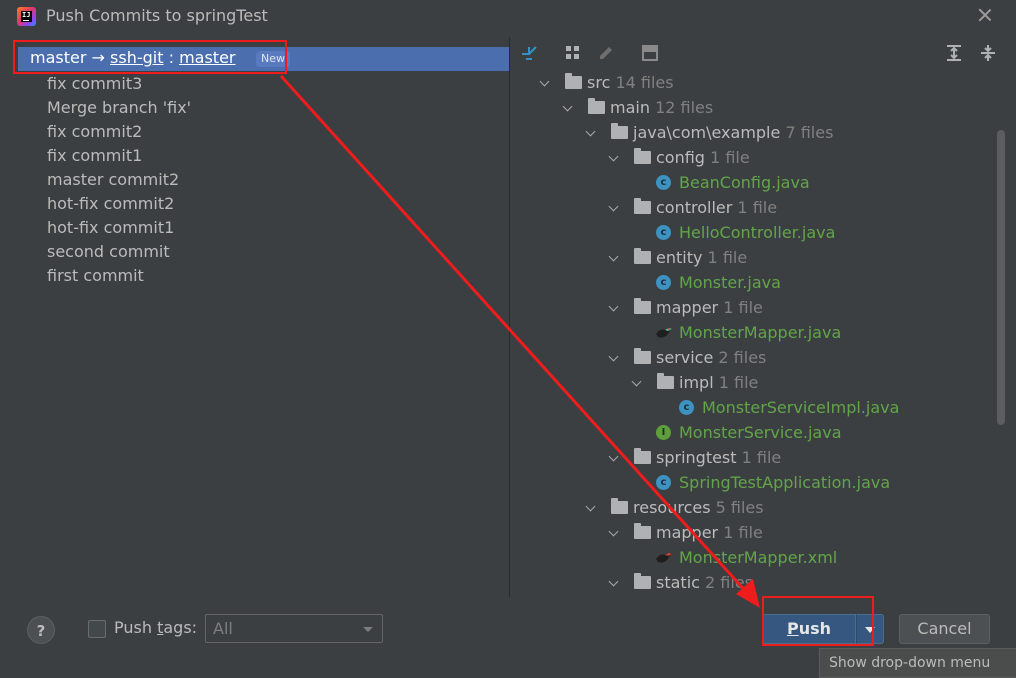 The height and width of the screenshot is (678, 1016). Describe the element at coordinates (815, 628) in the screenshot. I see `push-label: ush` at that location.